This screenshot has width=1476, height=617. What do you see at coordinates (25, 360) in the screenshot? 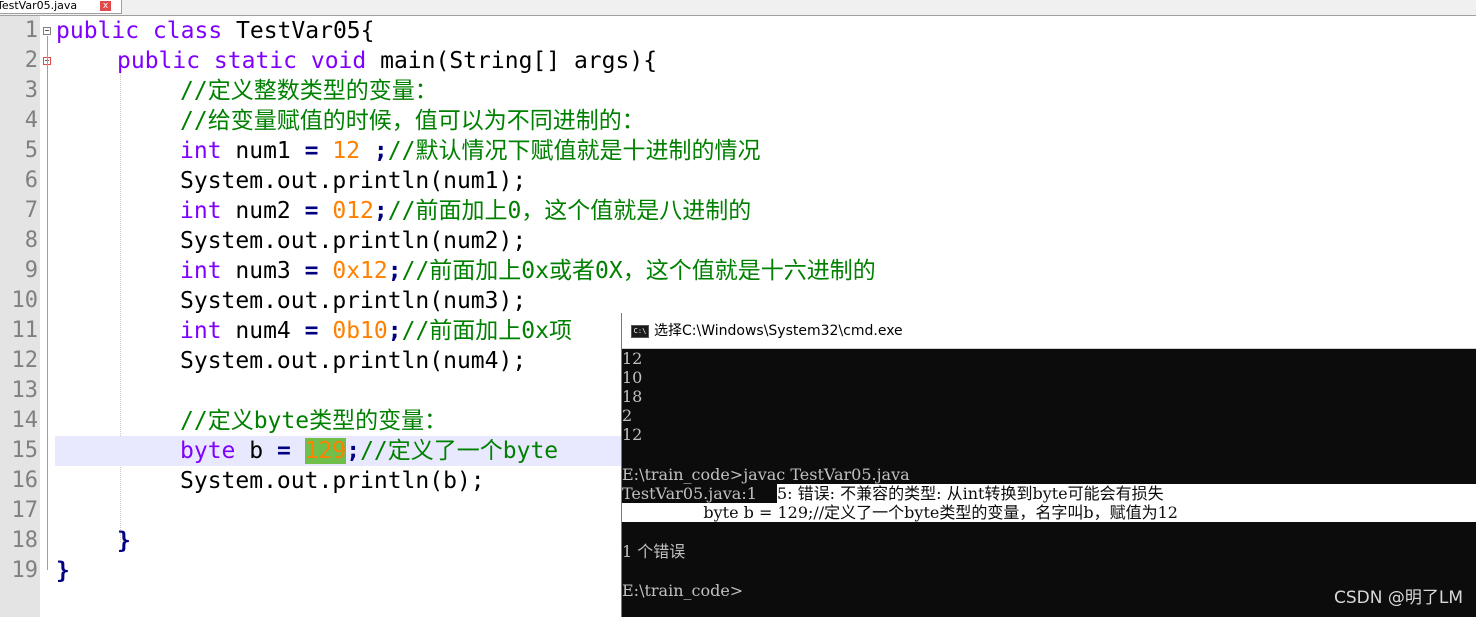
I see `line-number: 12` at bounding box center [25, 360].